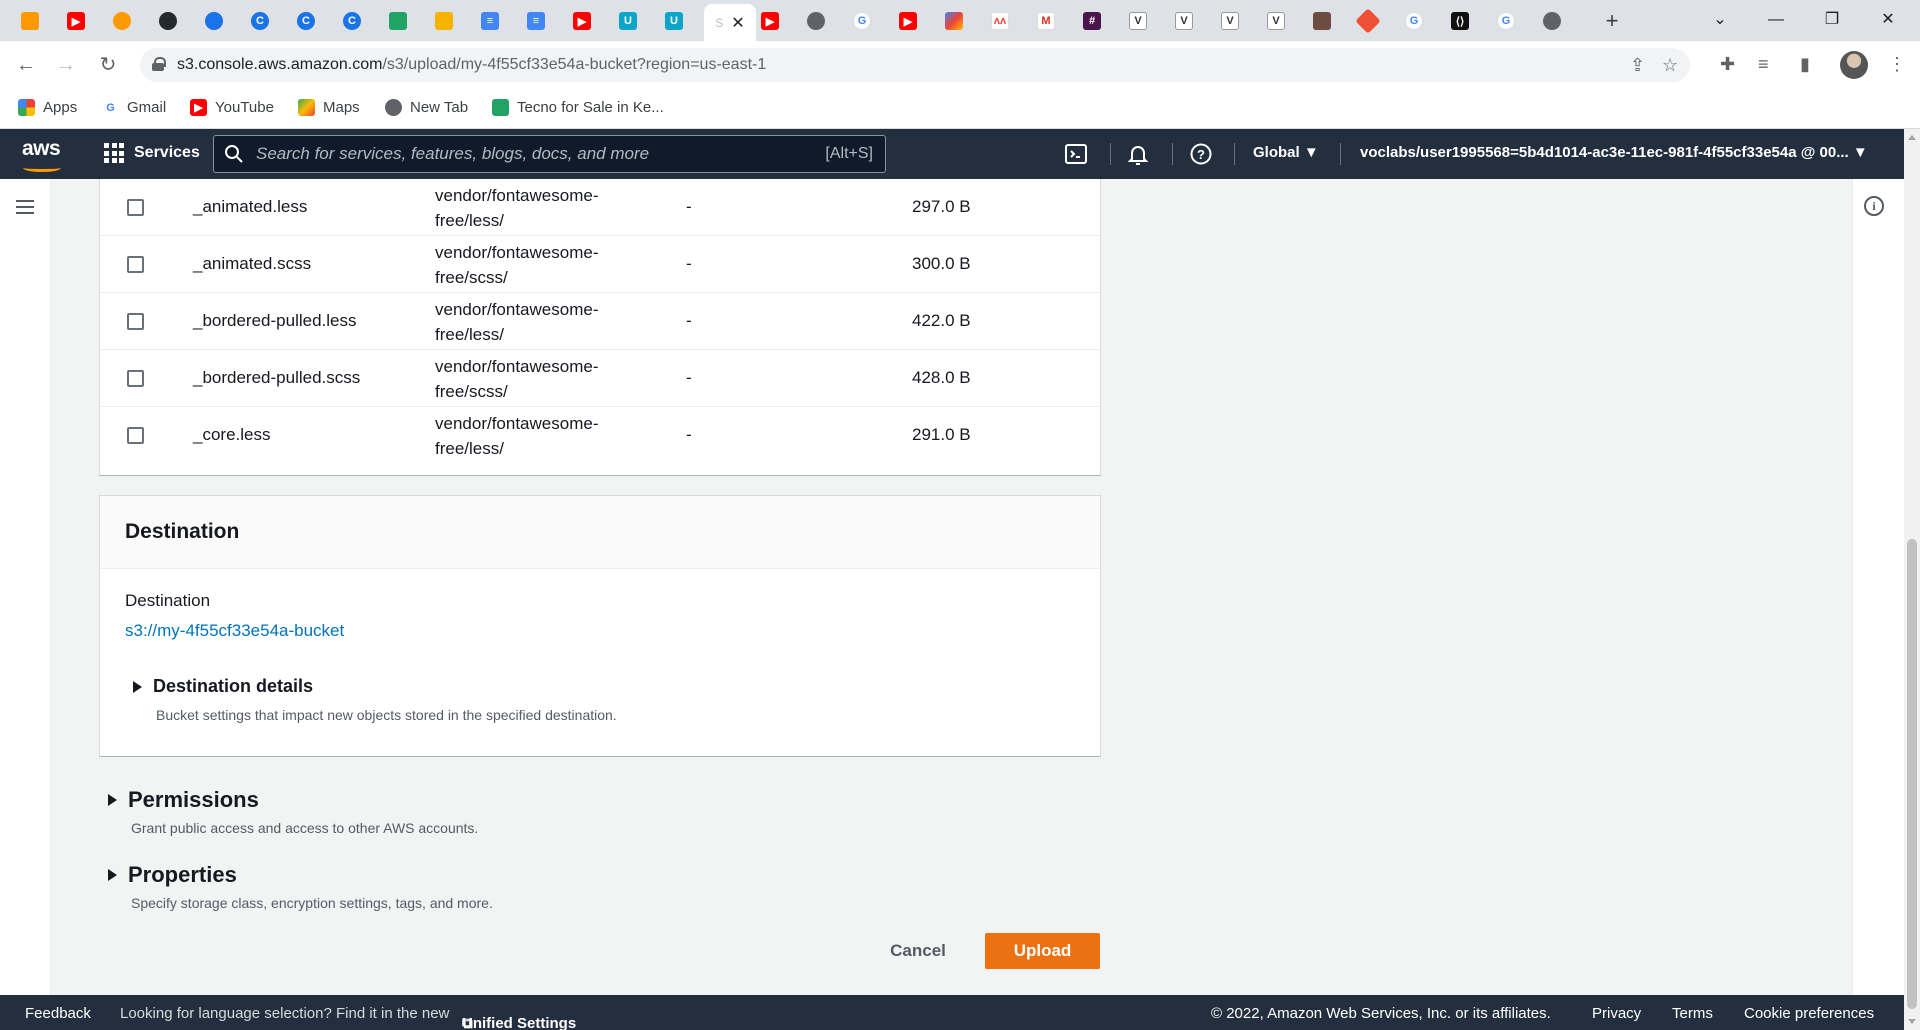 The image size is (1920, 1030). I want to click on media-queue-icon: ≡, so click(1763, 64).